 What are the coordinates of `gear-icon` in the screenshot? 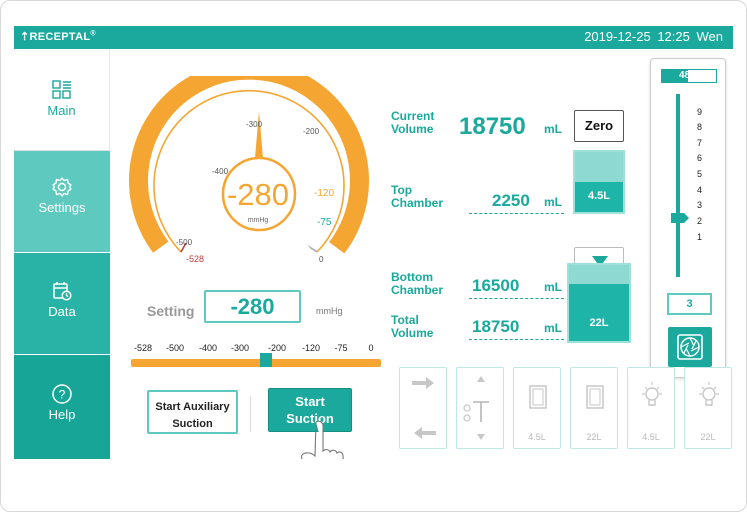 It's located at (62, 187).